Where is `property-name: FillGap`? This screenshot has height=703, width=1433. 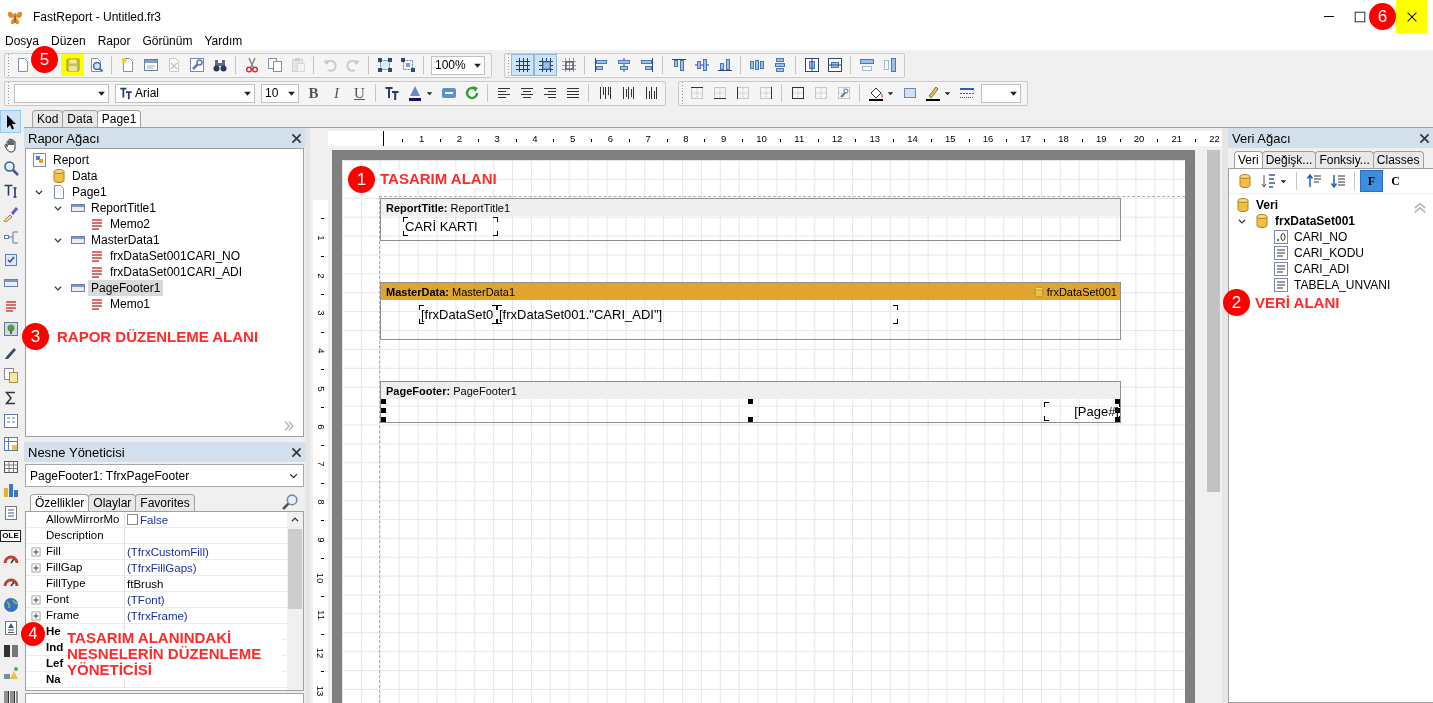 property-name: FillGap is located at coordinates (64, 567).